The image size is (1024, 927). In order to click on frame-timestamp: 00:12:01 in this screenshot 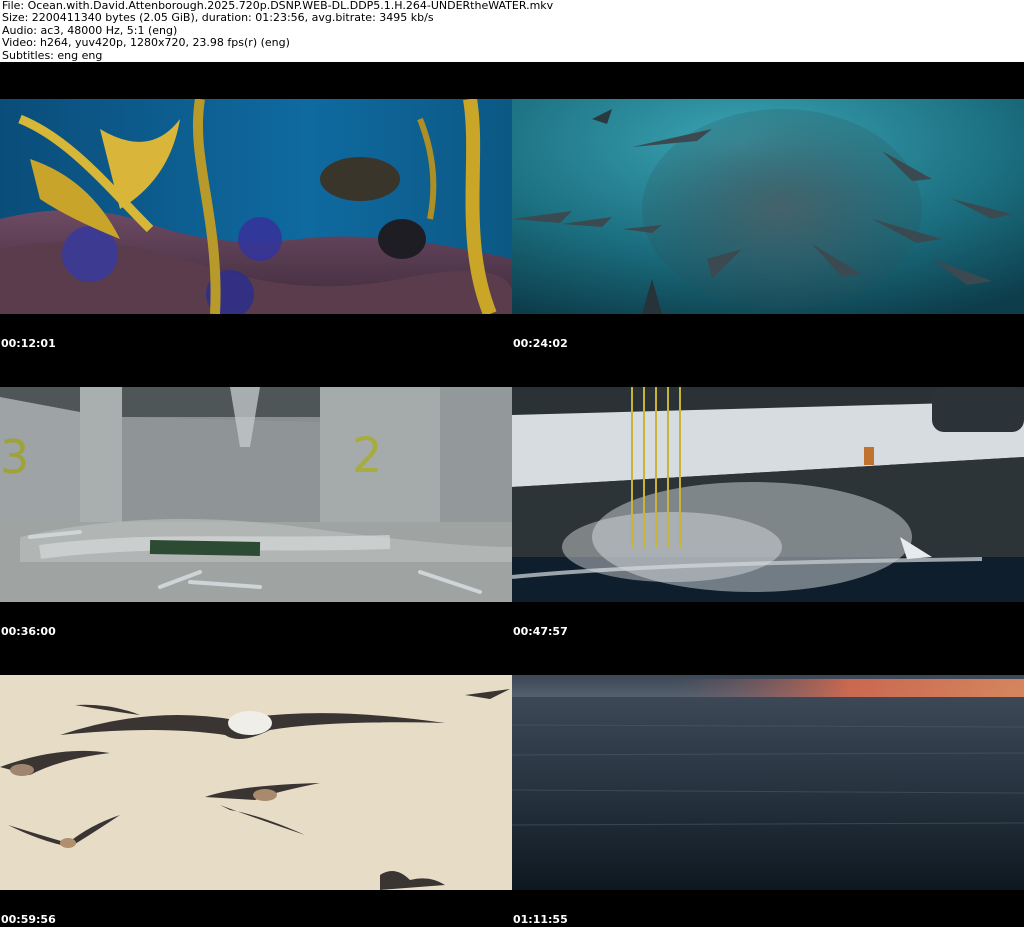, I will do `click(28, 343)`.